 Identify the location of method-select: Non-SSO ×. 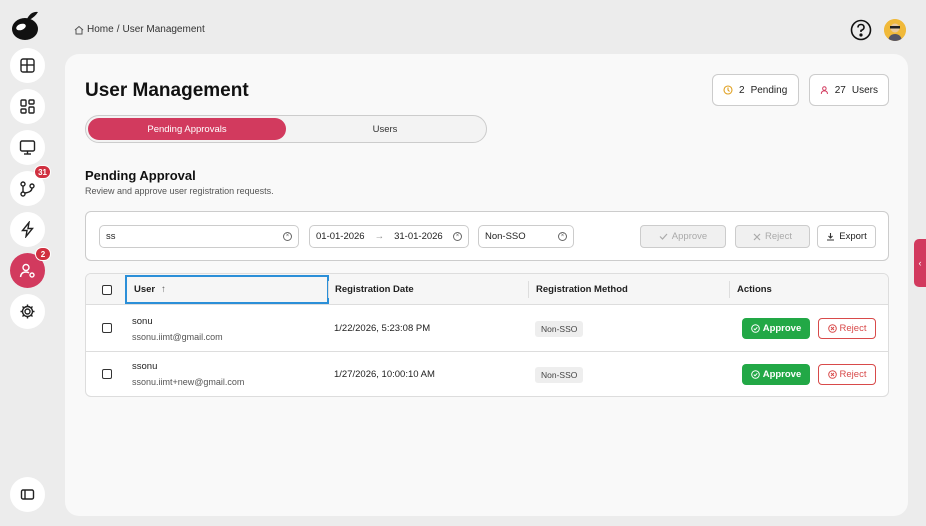
(526, 236).